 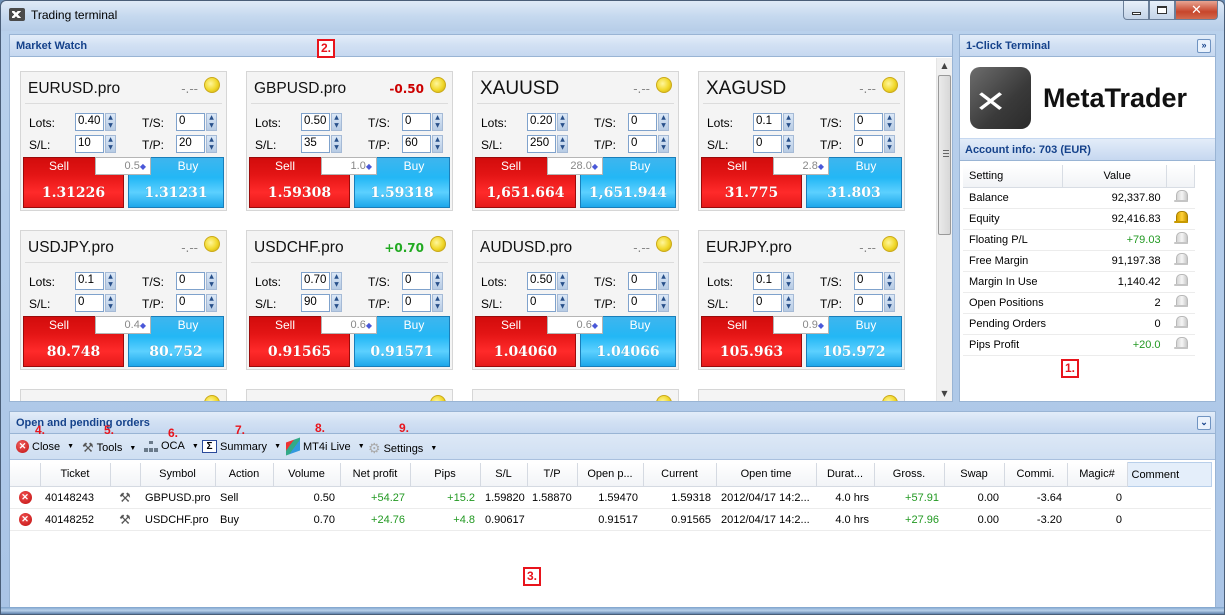 I want to click on collapse-down-icon: ⌄, so click(x=1204, y=423).